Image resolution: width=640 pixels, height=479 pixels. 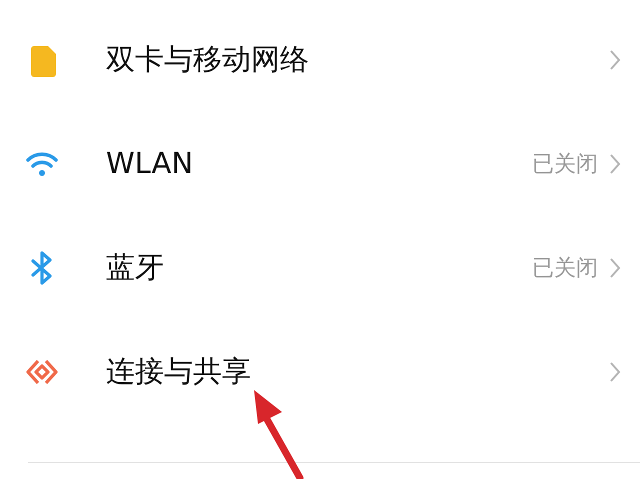 What do you see at coordinates (319, 268) in the screenshot?
I see `setting-label: 蓝牙` at bounding box center [319, 268].